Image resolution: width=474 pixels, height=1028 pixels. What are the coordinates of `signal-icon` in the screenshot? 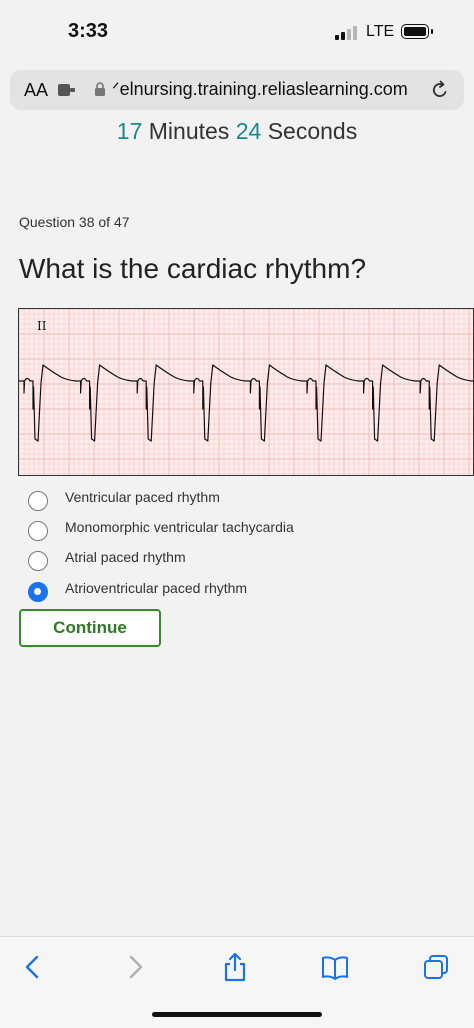 It's located at (347, 33).